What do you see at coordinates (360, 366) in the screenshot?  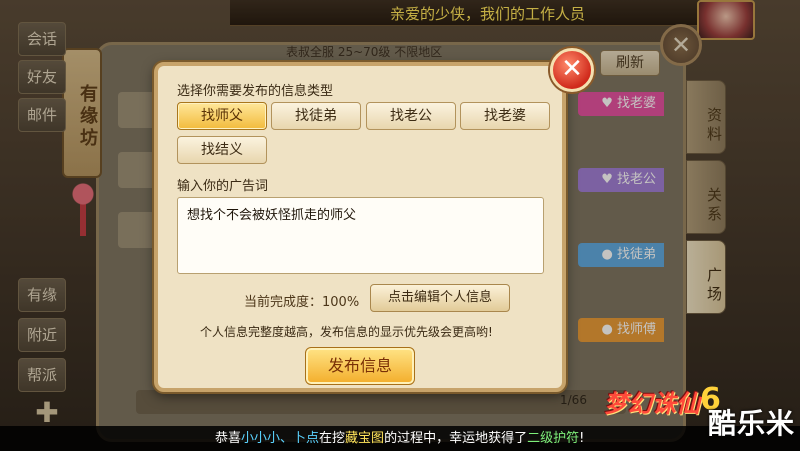 I see `publish-button: 发布信息` at bounding box center [360, 366].